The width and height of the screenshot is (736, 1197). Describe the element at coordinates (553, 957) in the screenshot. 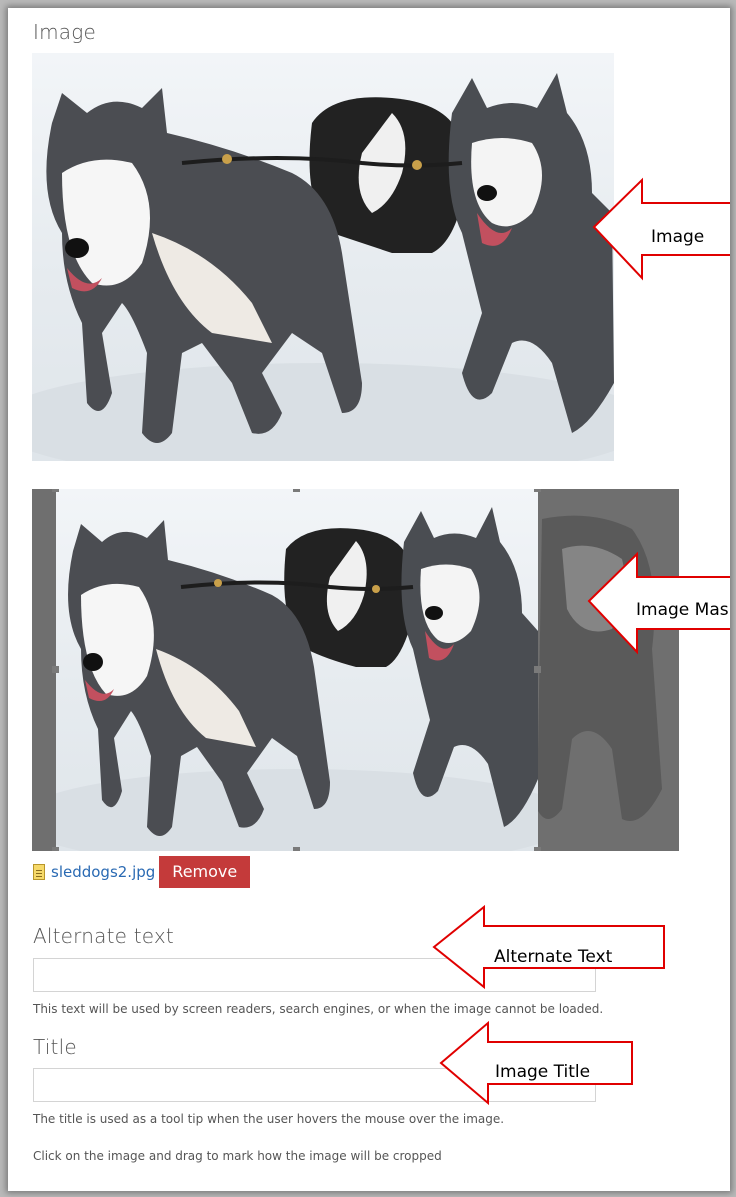

I see `alternate-text-callout-text: Alternate Text` at that location.